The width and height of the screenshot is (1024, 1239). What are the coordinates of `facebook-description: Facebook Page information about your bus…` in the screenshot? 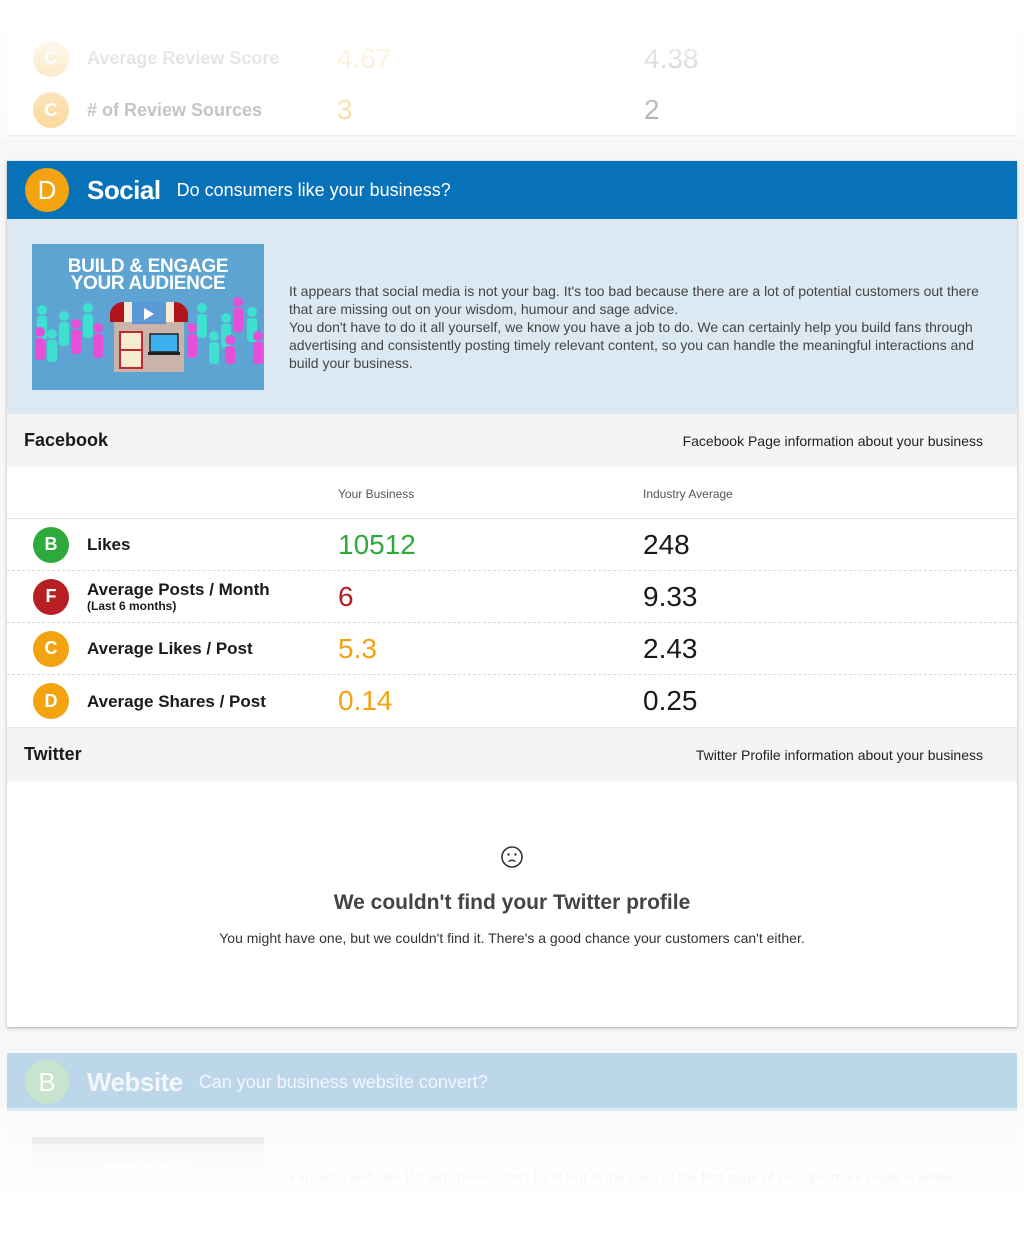 It's located at (832, 440).